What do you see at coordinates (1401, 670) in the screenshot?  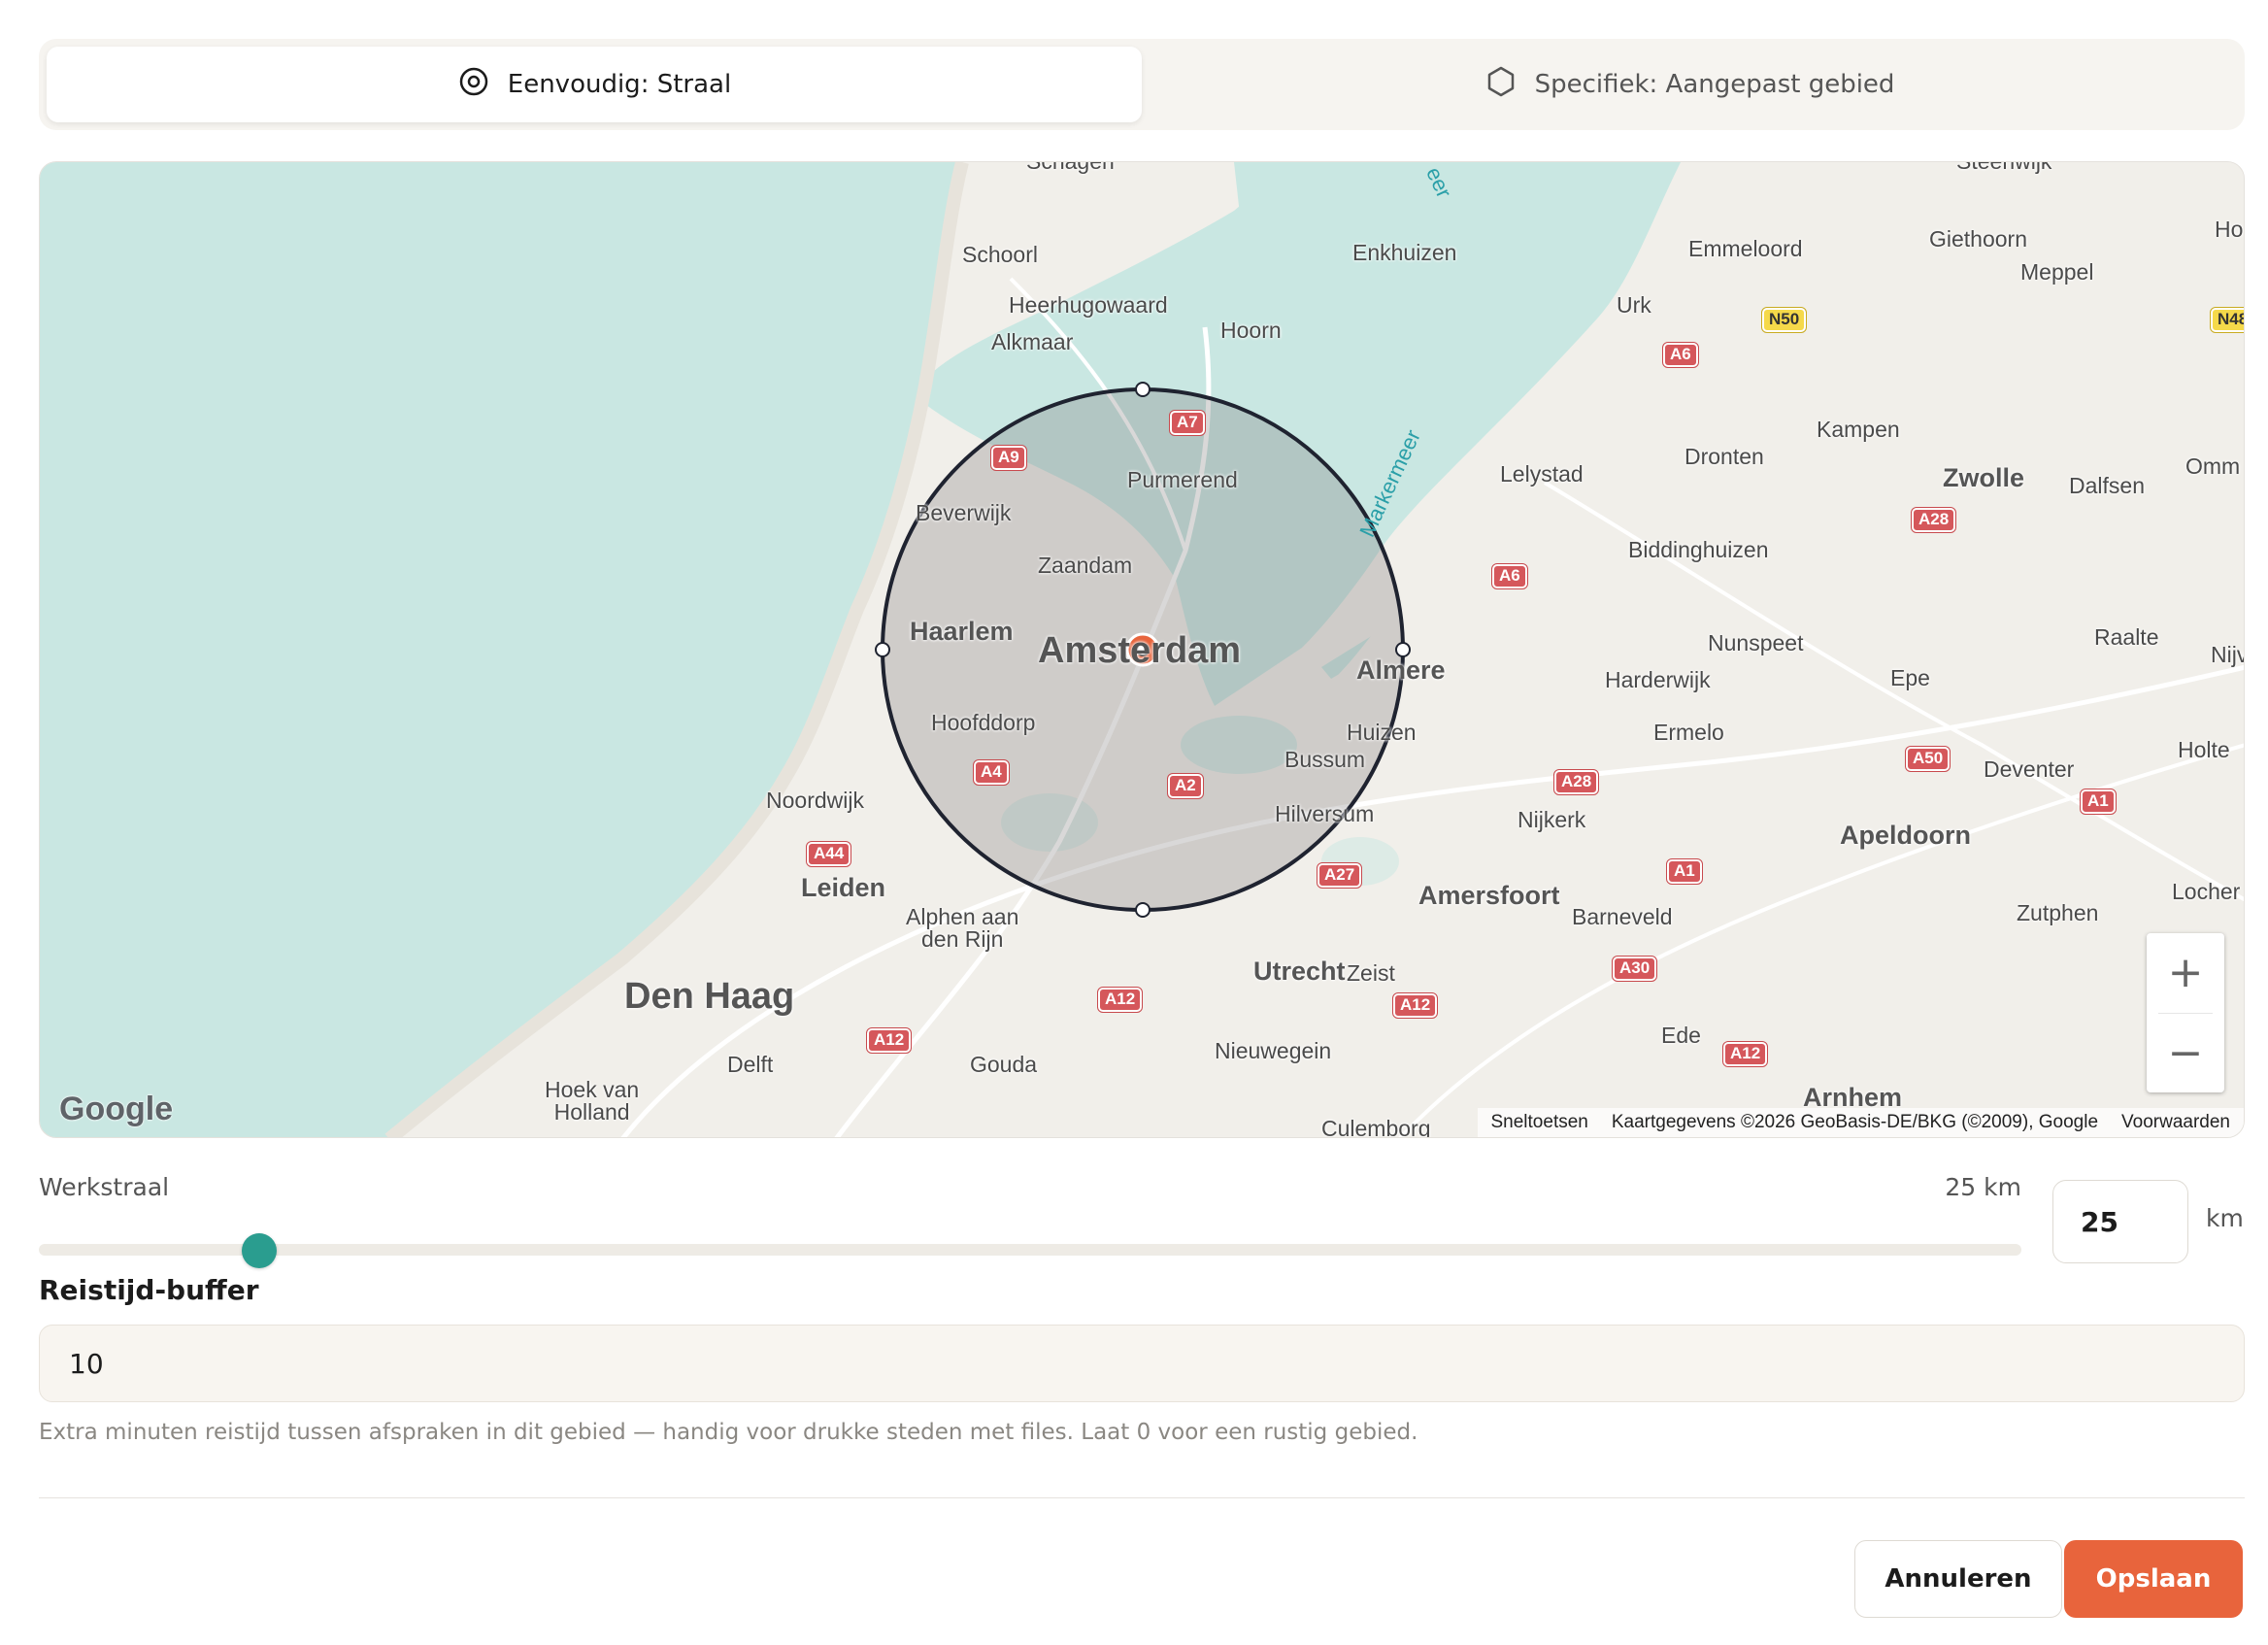 I see `place-label: Almere` at bounding box center [1401, 670].